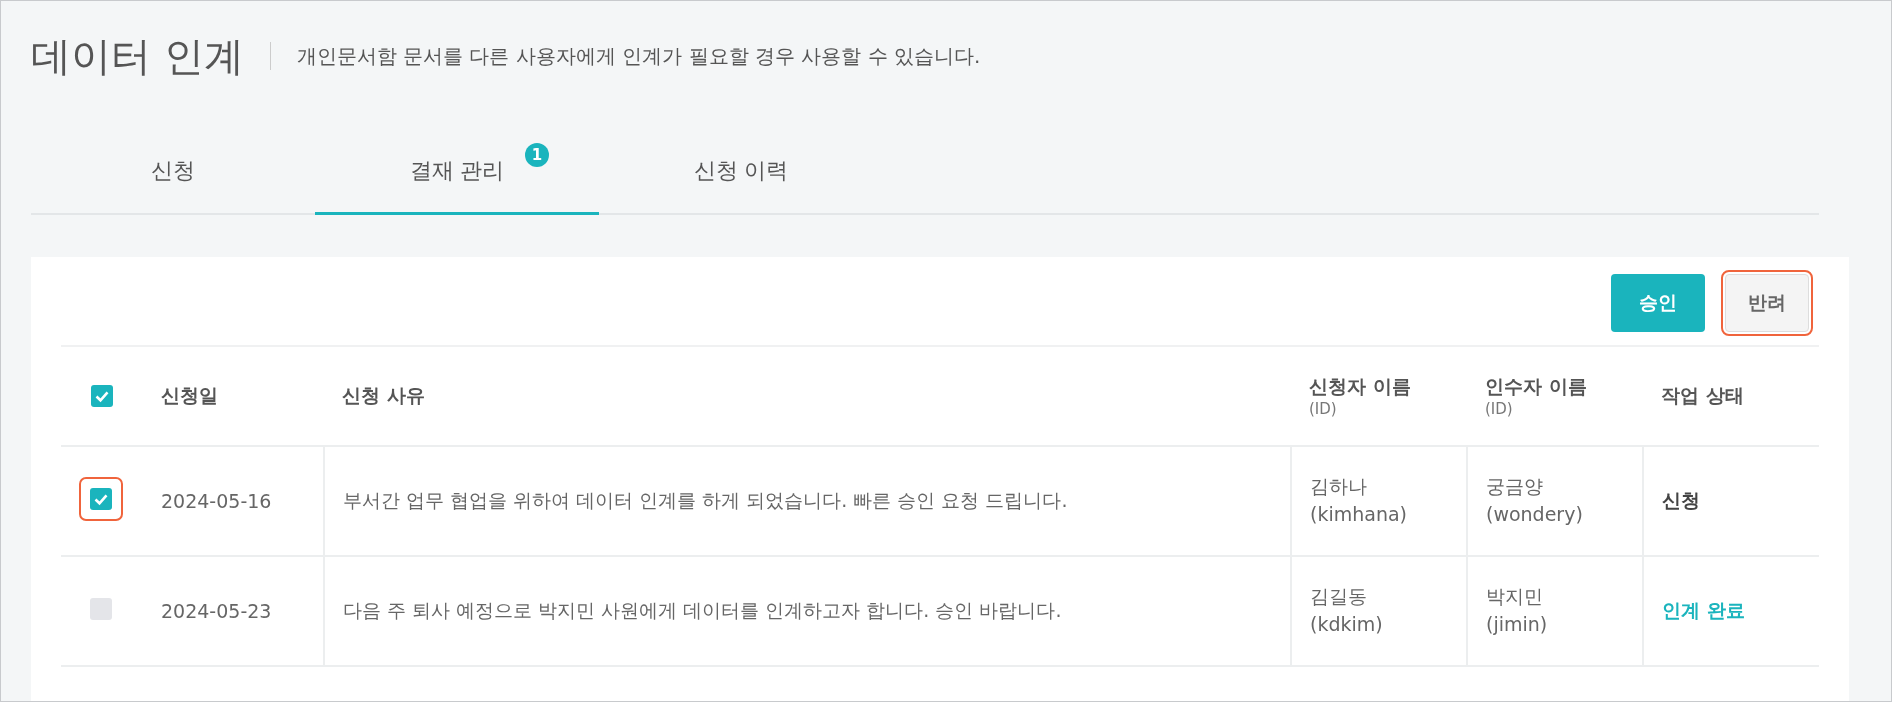  Describe the element at coordinates (216, 501) in the screenshot. I see `date-text: 2024-05-16` at that location.